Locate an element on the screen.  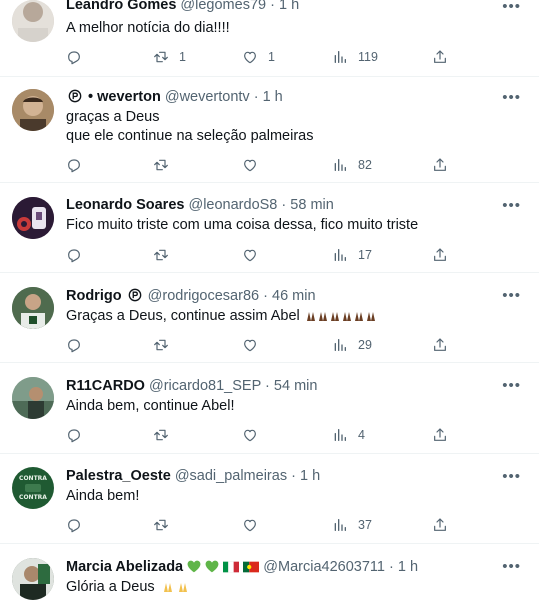
like-icon is located at coordinates (250, 435).